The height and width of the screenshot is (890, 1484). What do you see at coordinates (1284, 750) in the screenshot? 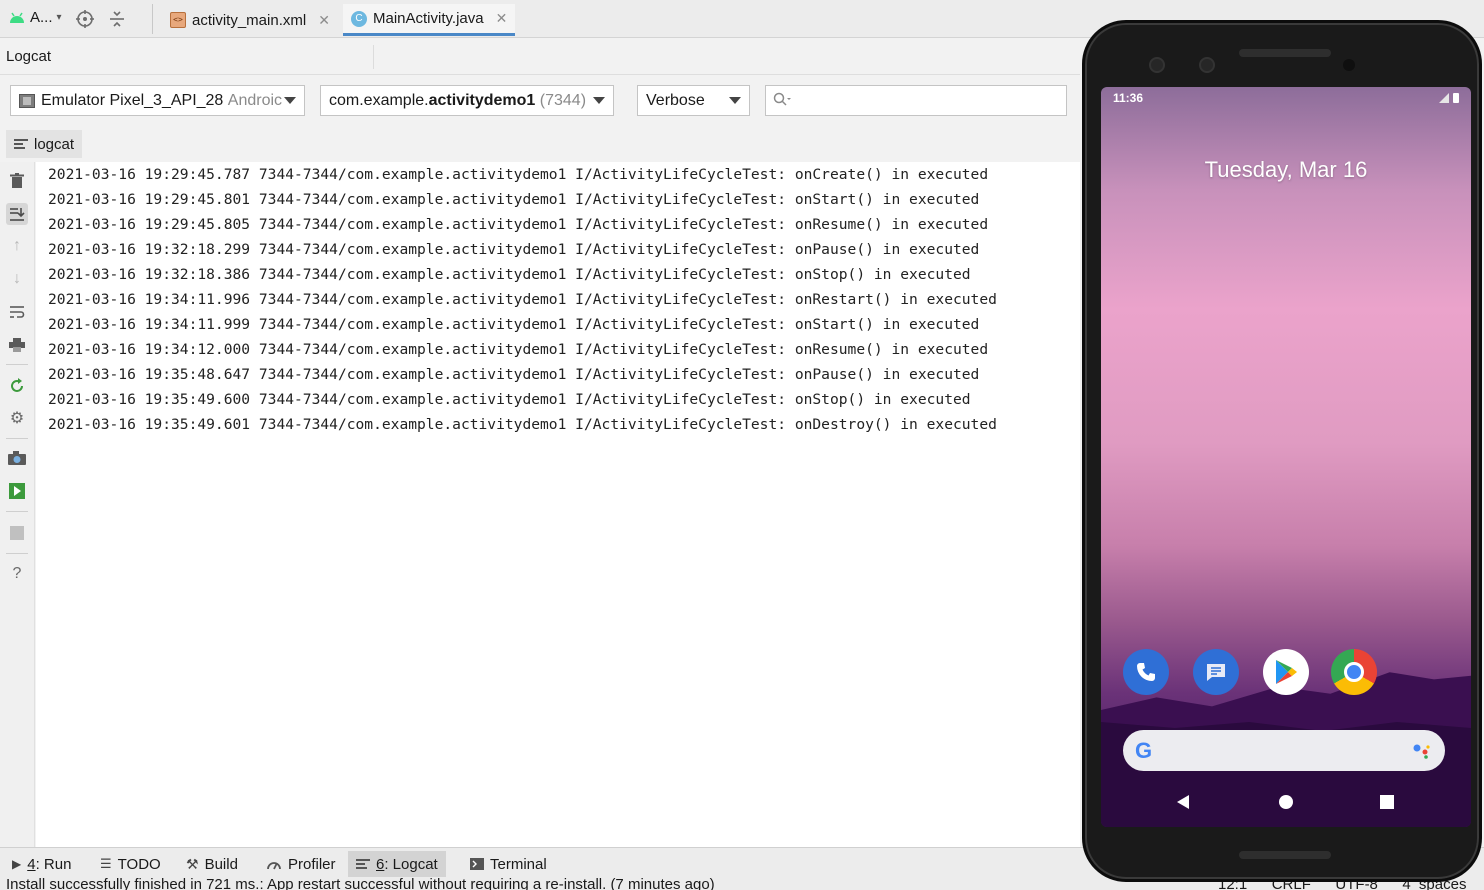
I see `google-search-bar: G` at bounding box center [1284, 750].